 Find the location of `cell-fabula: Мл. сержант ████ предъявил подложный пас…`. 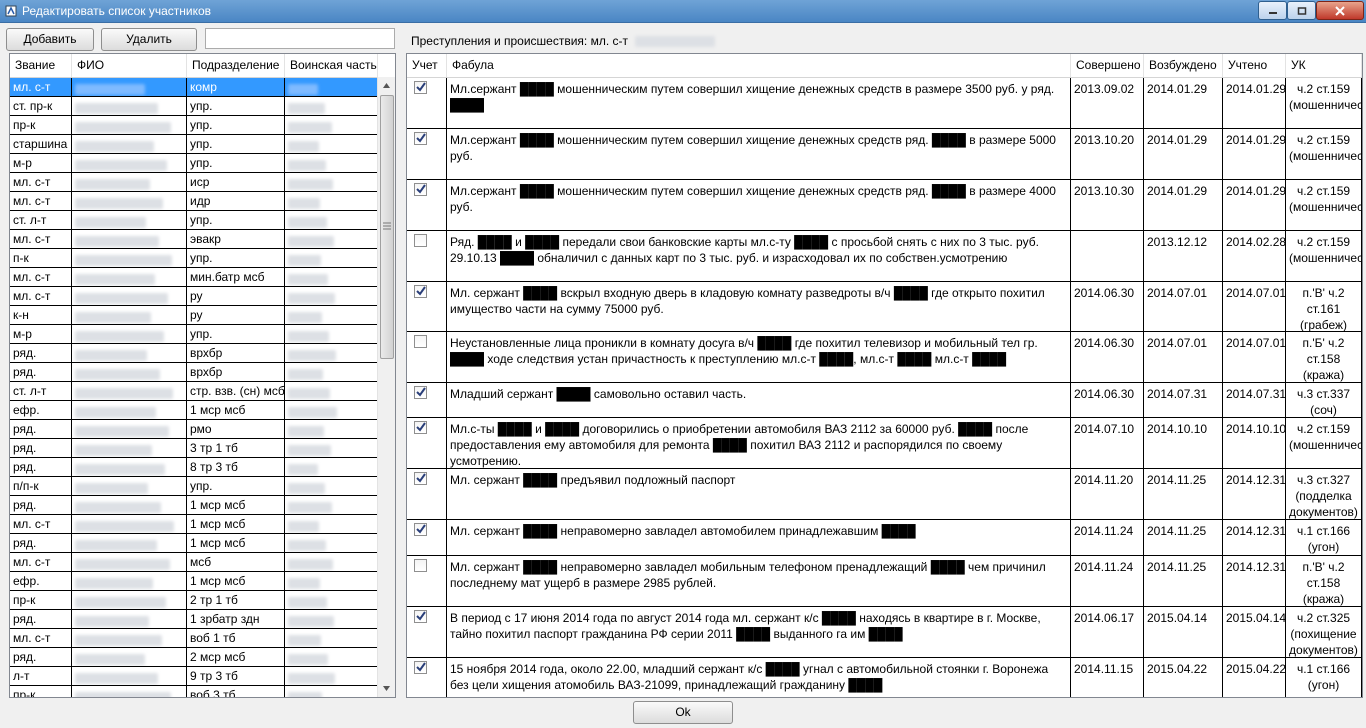

cell-fabula: Мл. сержант ████ предъявил подложный пас… is located at coordinates (759, 494).